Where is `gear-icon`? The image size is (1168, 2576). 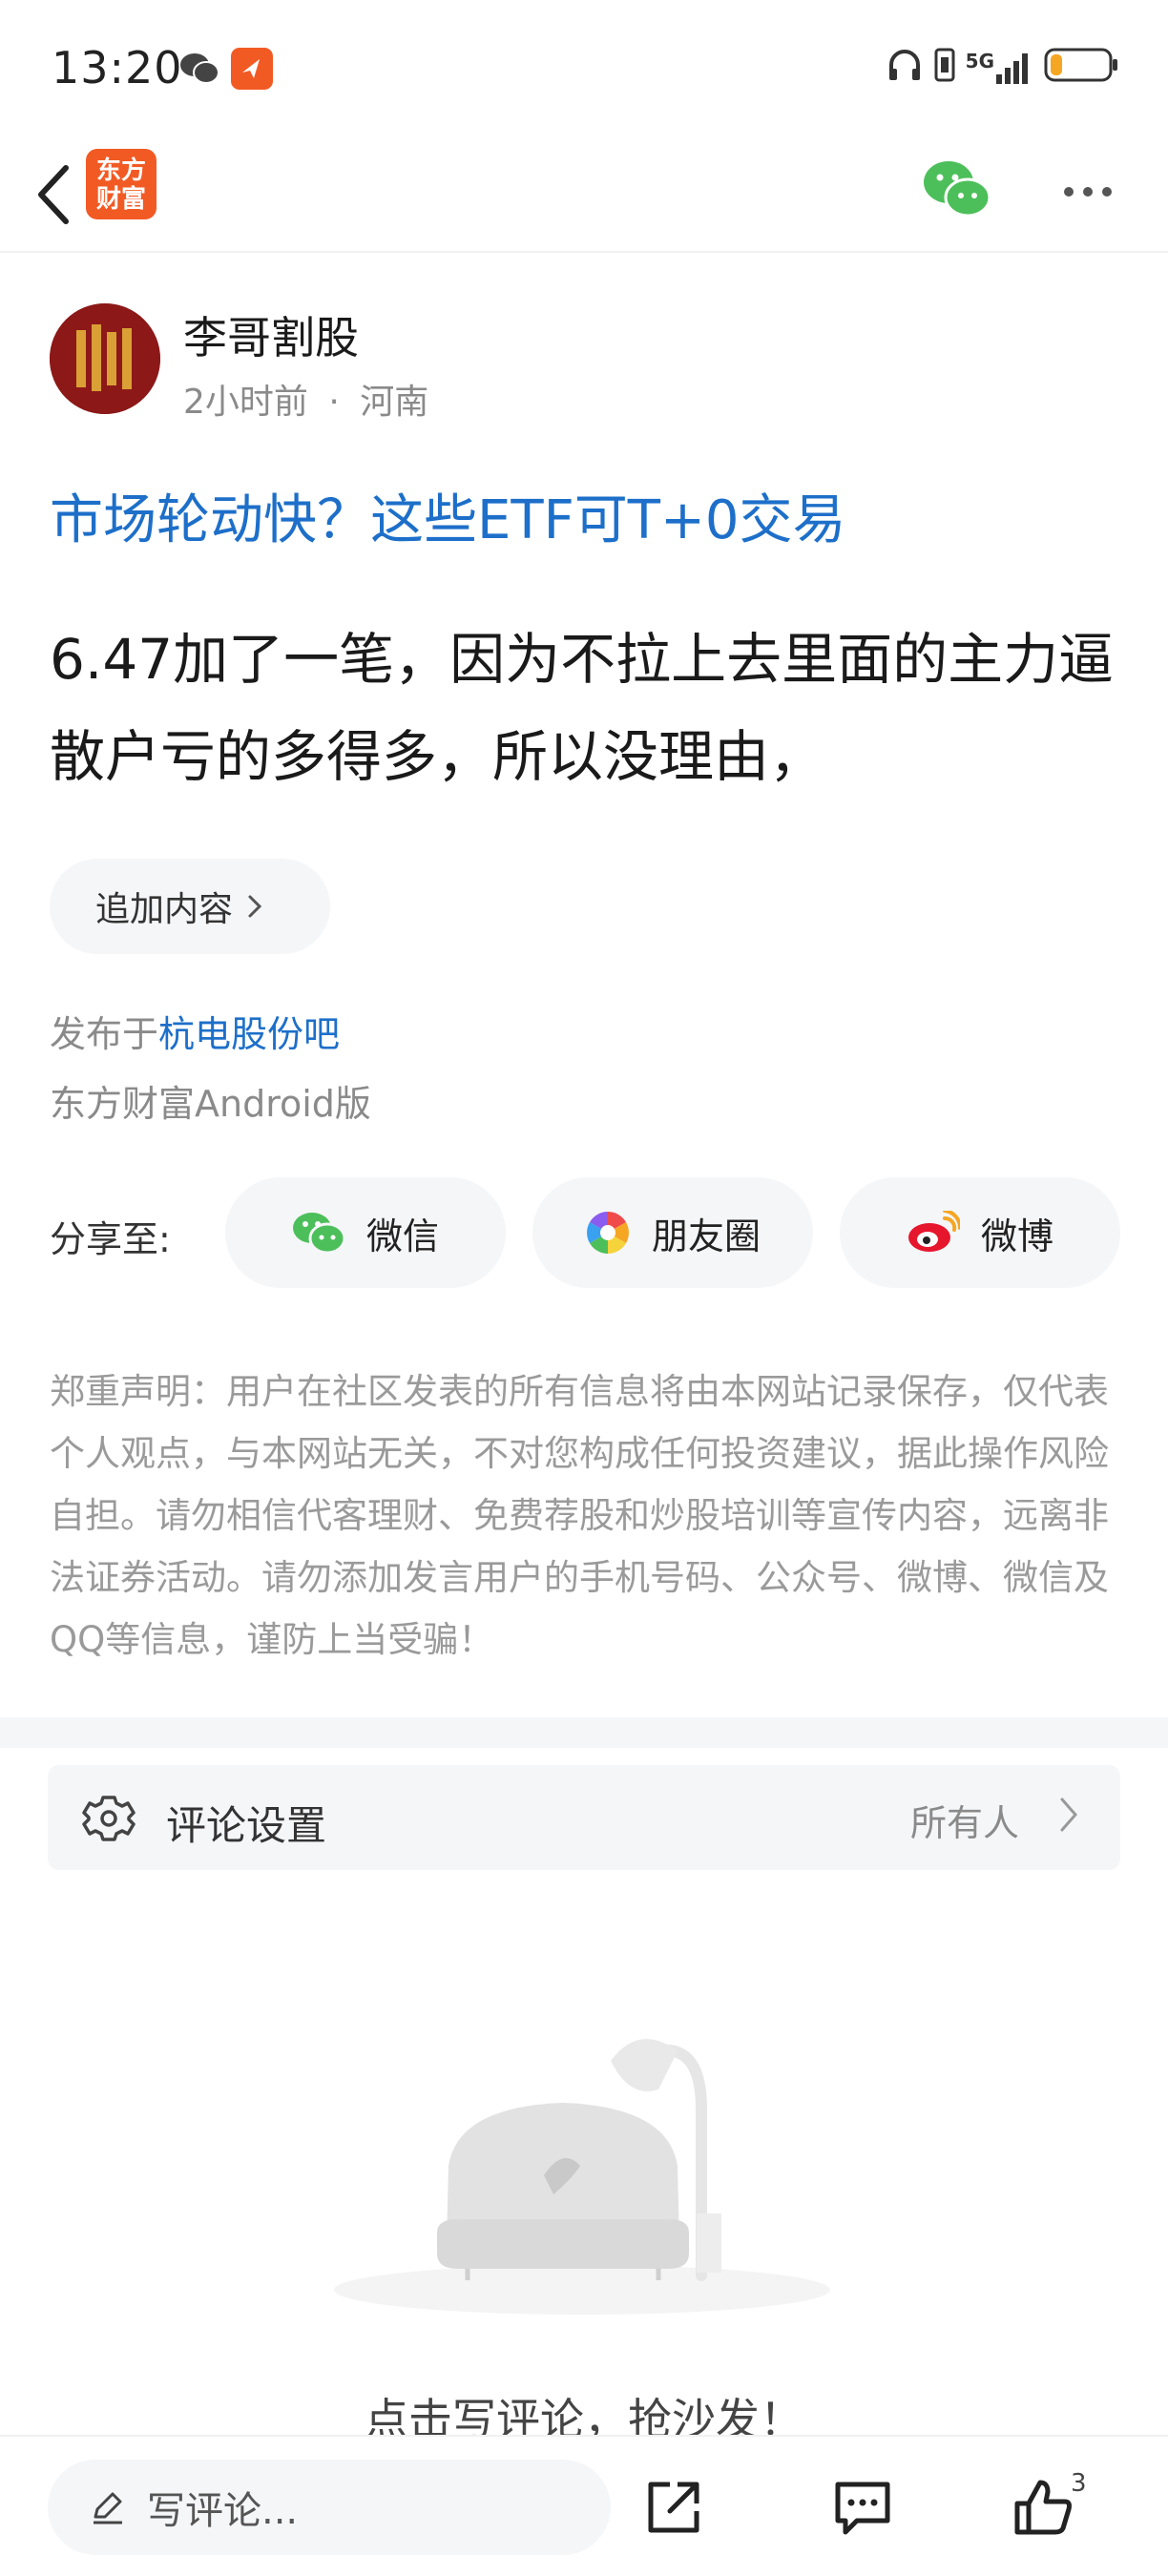
gear-icon is located at coordinates (109, 1818).